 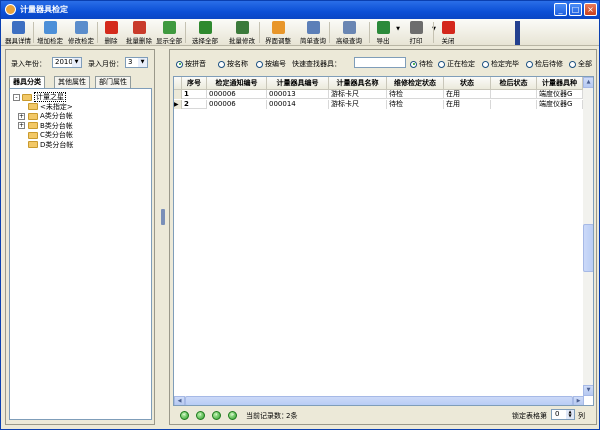 What do you see at coordinates (178, 83) in the screenshot?
I see `grid-corner` at bounding box center [178, 83].